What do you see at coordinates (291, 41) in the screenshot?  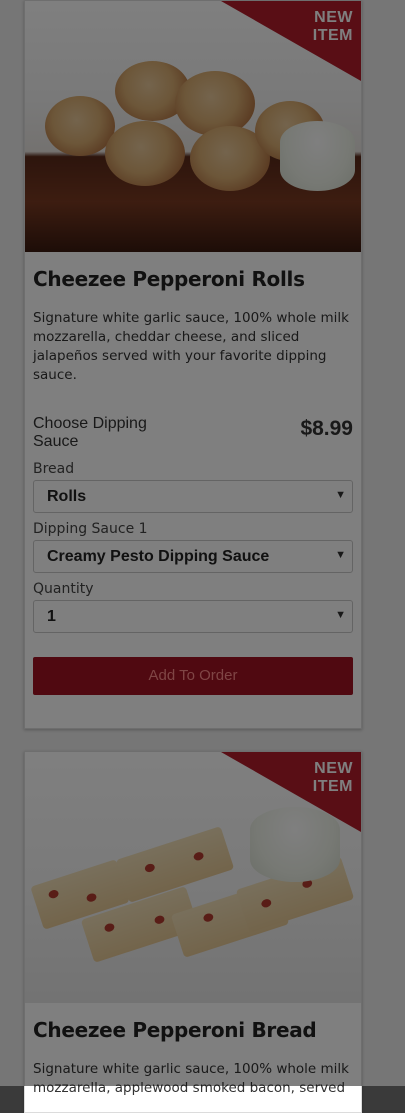 I see `new-item-badge: NEW ITEM` at bounding box center [291, 41].